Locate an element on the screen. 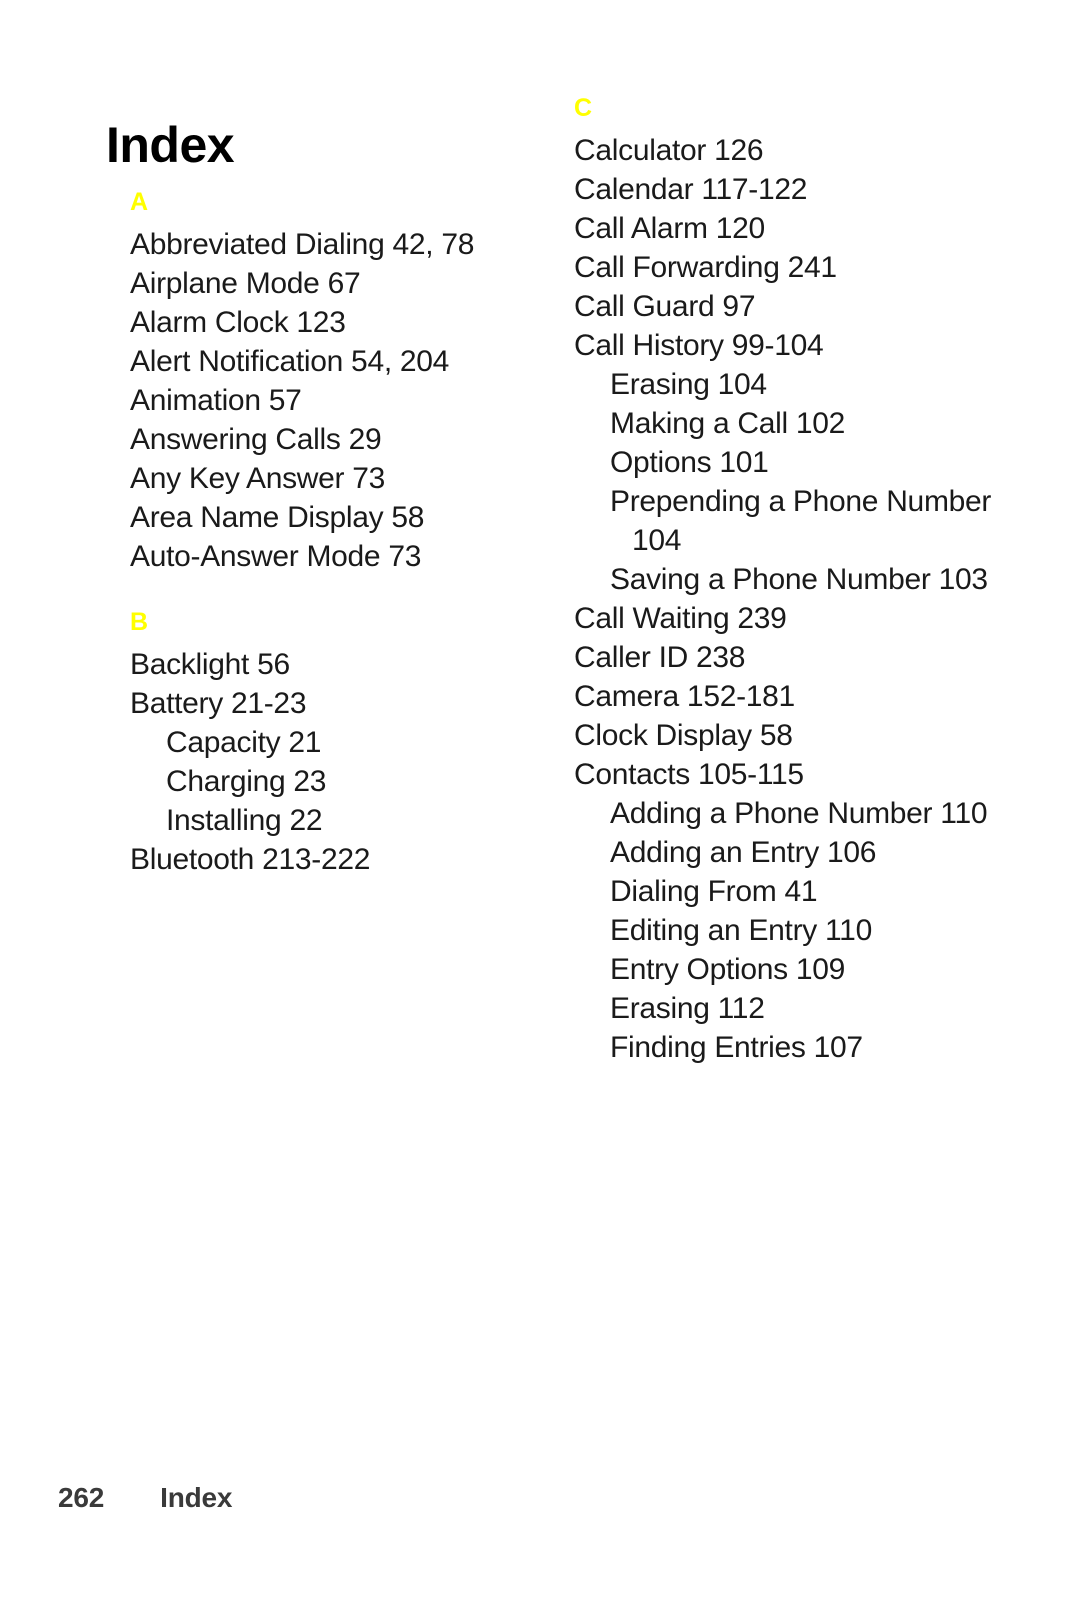 This screenshot has height=1620, width=1080. index-entry: Call Guard 97 is located at coordinates (784, 306).